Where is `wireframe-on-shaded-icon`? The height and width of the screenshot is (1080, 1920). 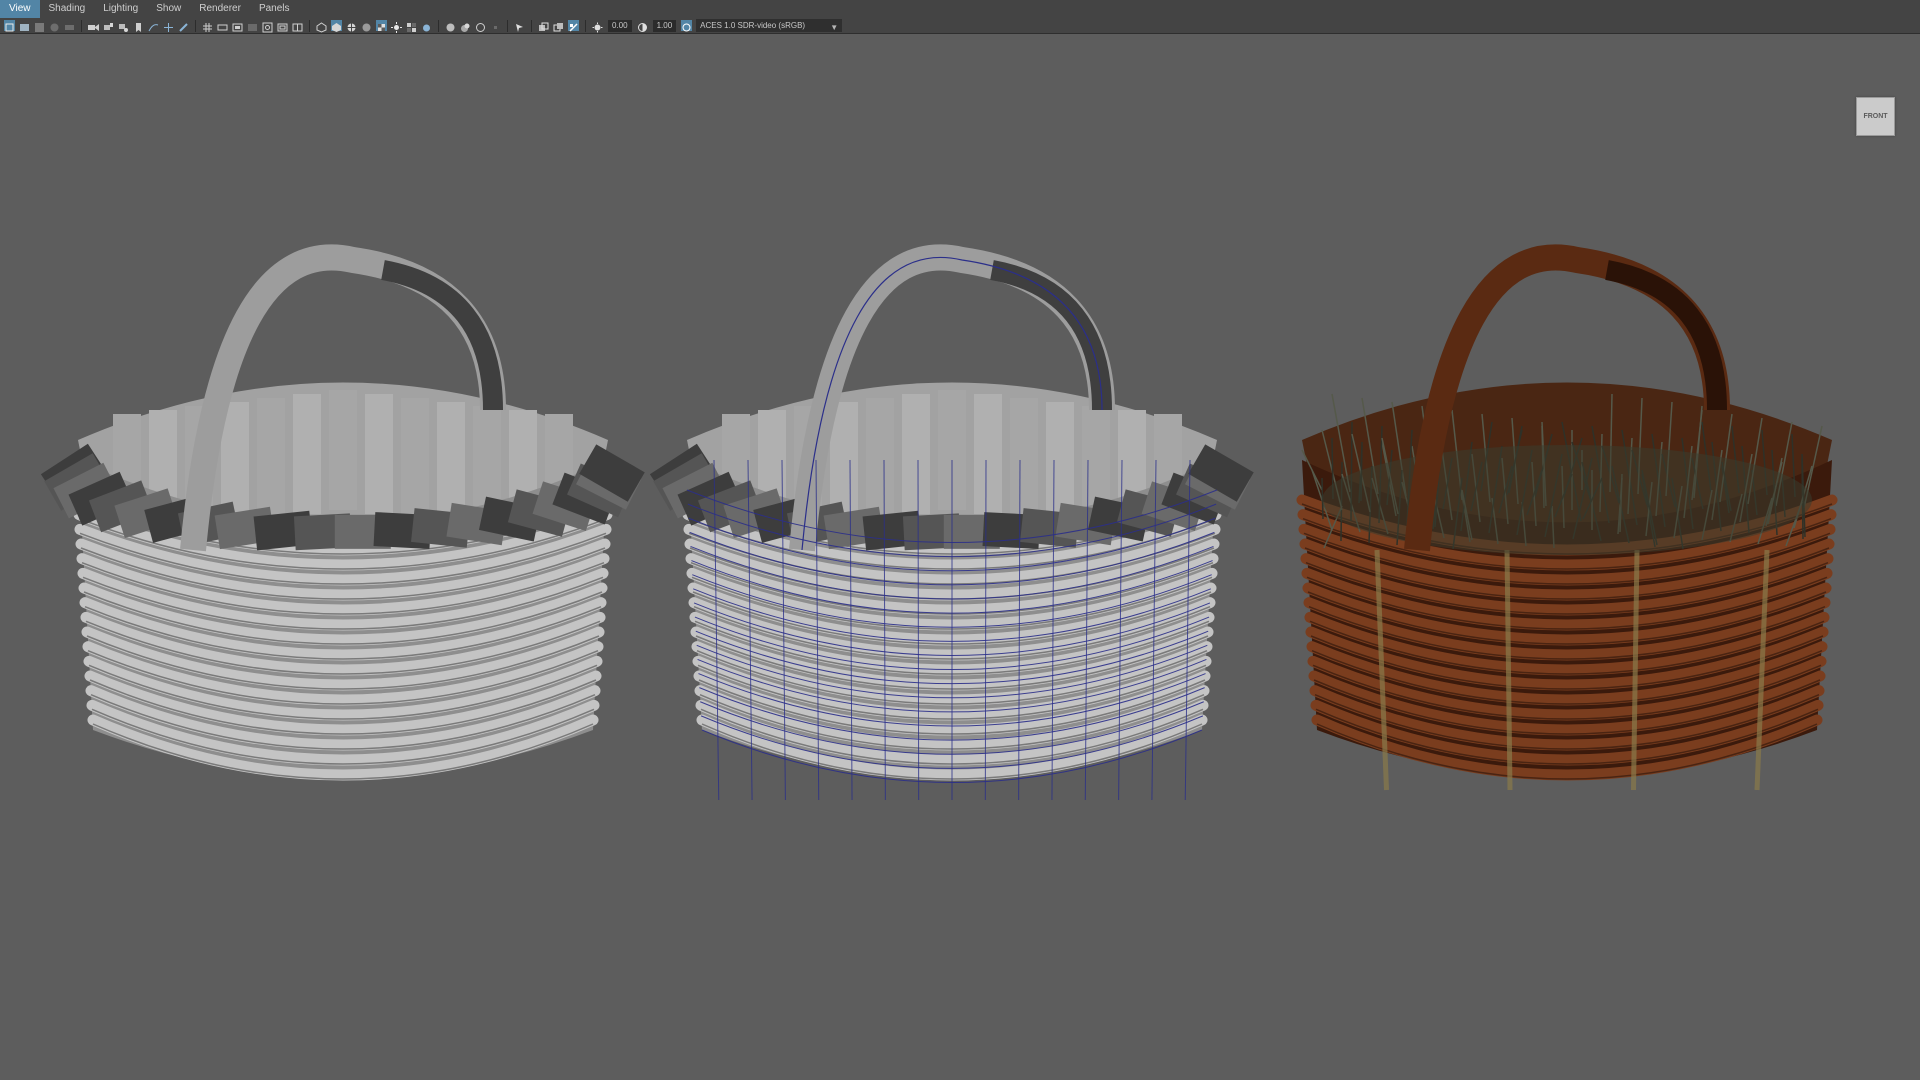
wireframe-on-shaded-icon is located at coordinates (351, 26).